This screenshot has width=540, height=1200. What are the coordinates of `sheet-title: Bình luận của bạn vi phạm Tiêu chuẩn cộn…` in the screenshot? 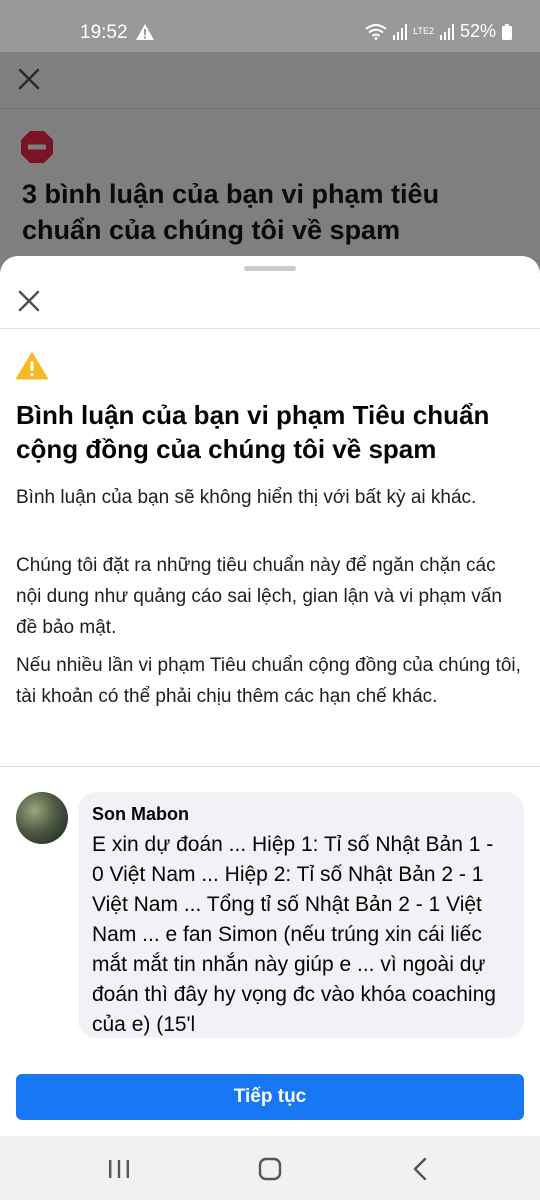 It's located at (253, 432).